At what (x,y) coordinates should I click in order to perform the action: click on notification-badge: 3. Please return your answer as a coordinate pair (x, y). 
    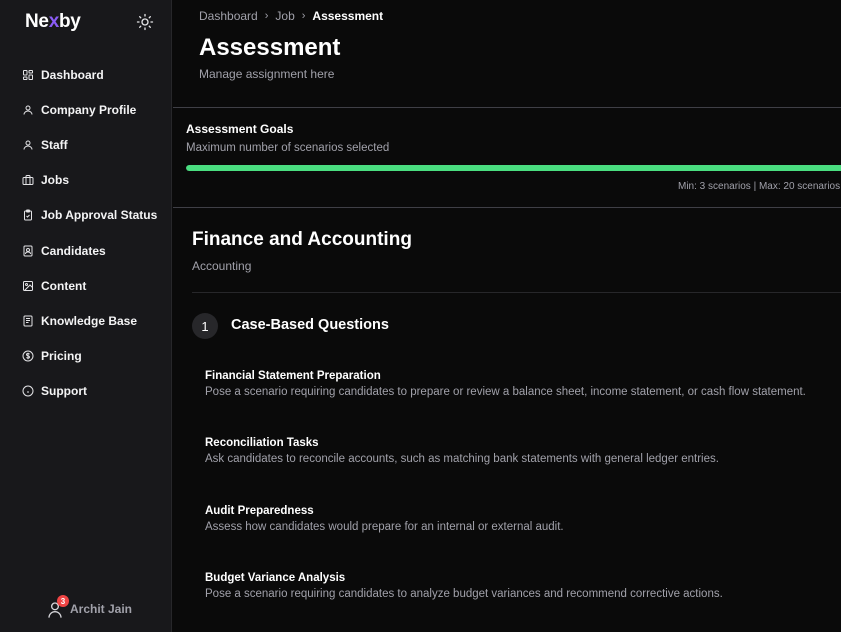
    Looking at the image, I should click on (63, 601).